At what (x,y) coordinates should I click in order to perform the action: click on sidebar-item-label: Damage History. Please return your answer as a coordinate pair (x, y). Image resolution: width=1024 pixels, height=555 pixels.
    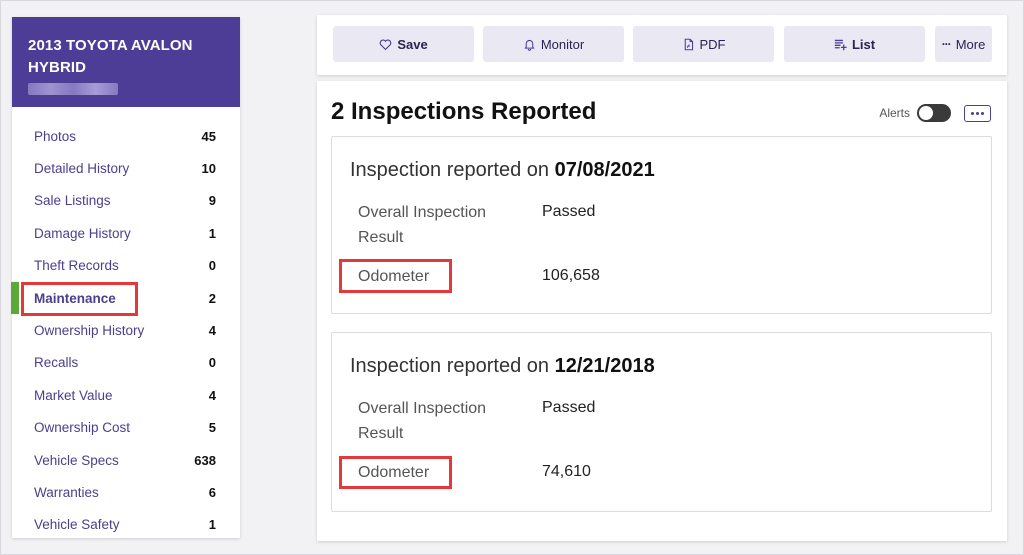
    Looking at the image, I should click on (82, 233).